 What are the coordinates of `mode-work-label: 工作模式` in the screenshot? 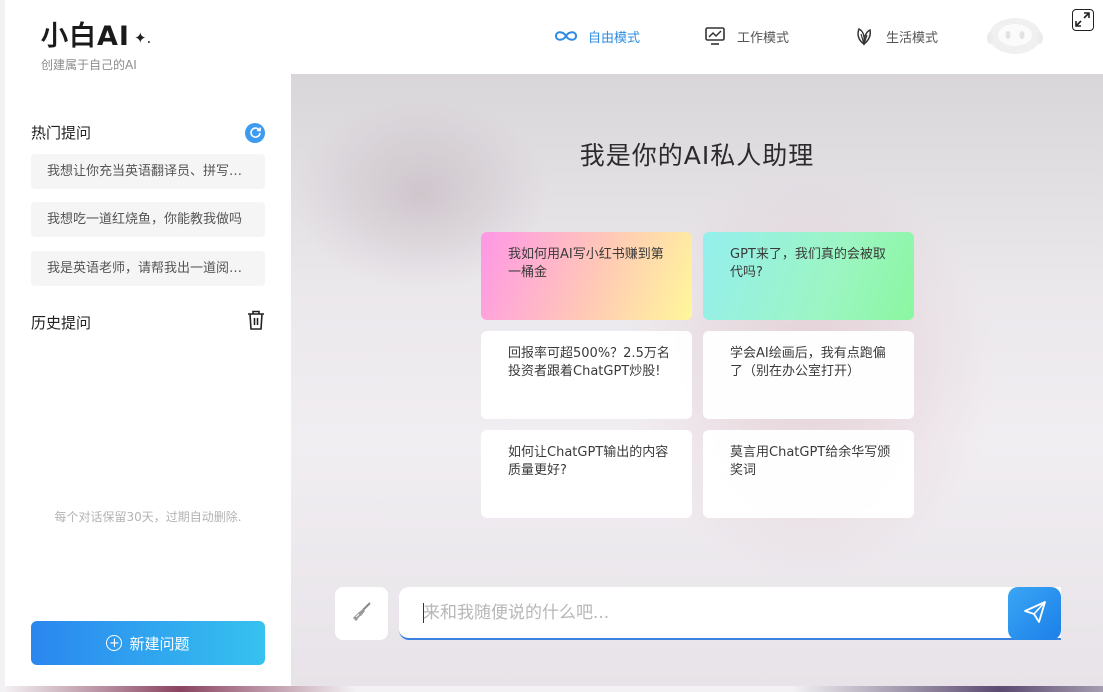 It's located at (763, 38).